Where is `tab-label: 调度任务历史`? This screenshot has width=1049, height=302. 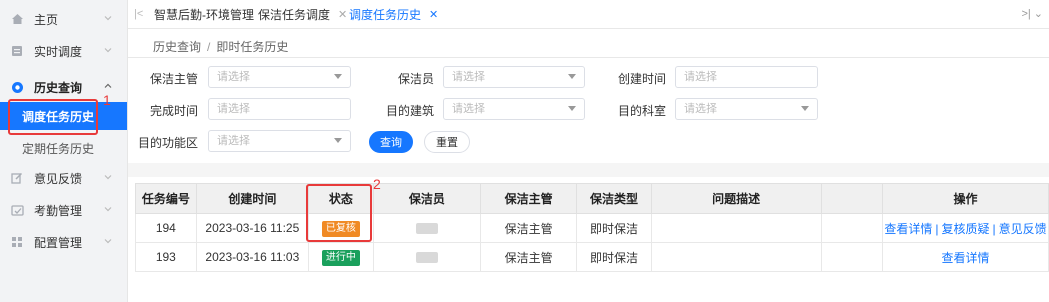
tab-label: 调度任务历史 is located at coordinates (385, 14).